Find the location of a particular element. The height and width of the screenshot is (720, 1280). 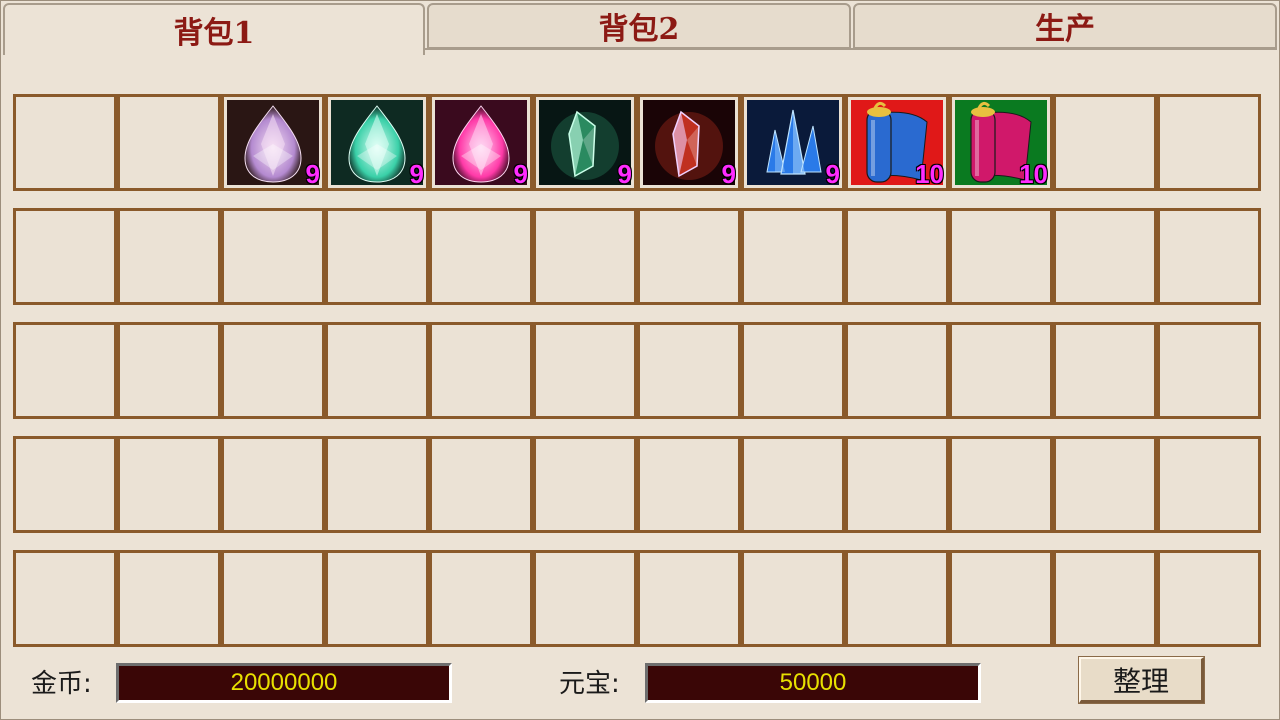

tab-production: 生产 is located at coordinates (1065, 26).